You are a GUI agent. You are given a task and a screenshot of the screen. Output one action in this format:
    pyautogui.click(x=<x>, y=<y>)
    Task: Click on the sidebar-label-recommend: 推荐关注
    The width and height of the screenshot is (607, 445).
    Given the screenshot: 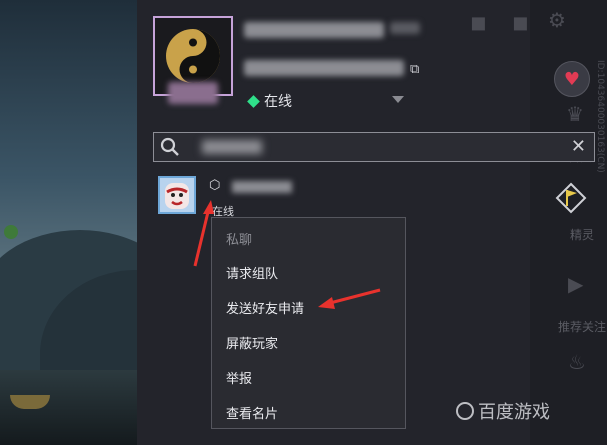 What is the action you would take?
    pyautogui.click(x=582, y=326)
    